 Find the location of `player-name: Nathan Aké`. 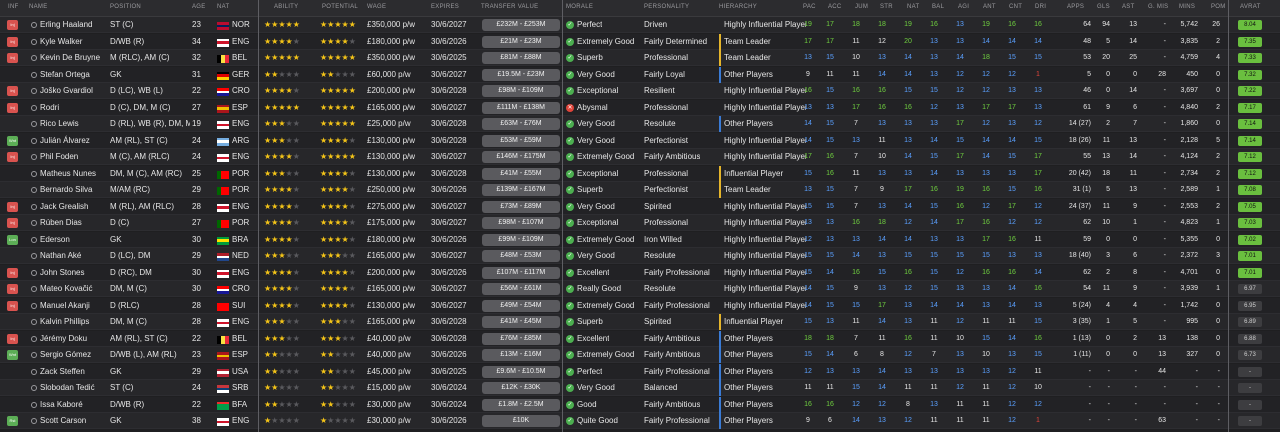

player-name: Nathan Aké is located at coordinates (74, 256).